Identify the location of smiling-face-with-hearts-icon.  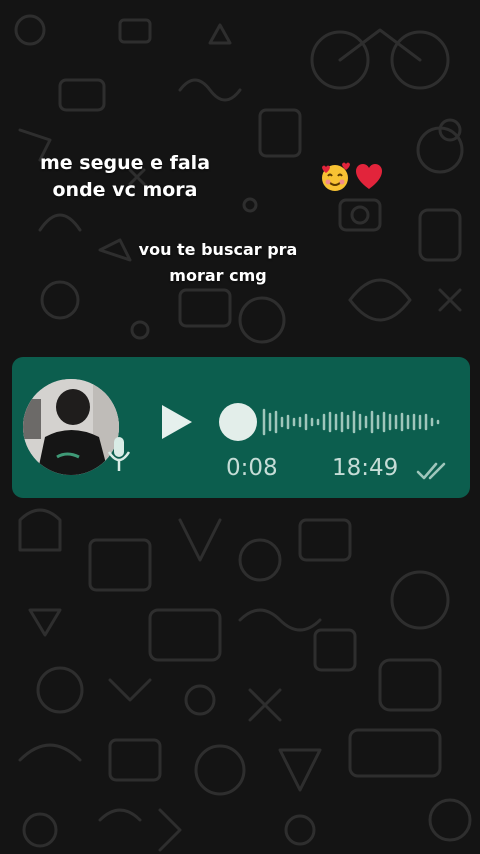
(336, 176).